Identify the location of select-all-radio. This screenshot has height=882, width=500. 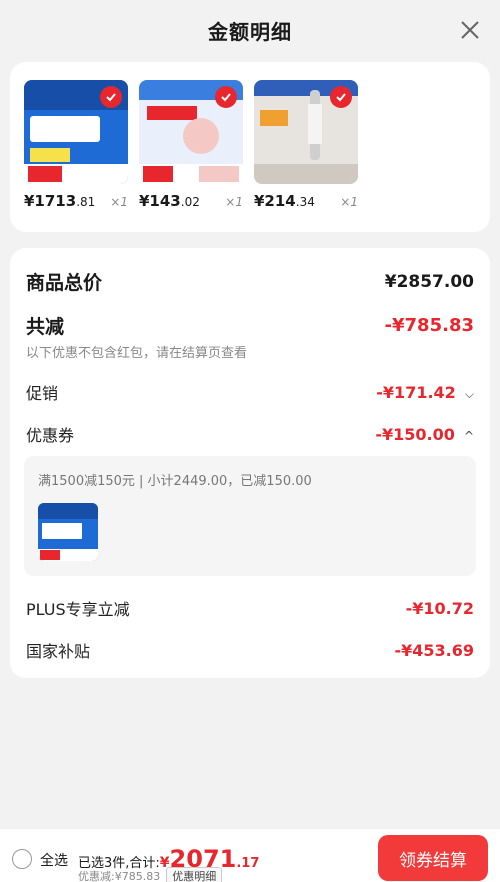
(22, 859).